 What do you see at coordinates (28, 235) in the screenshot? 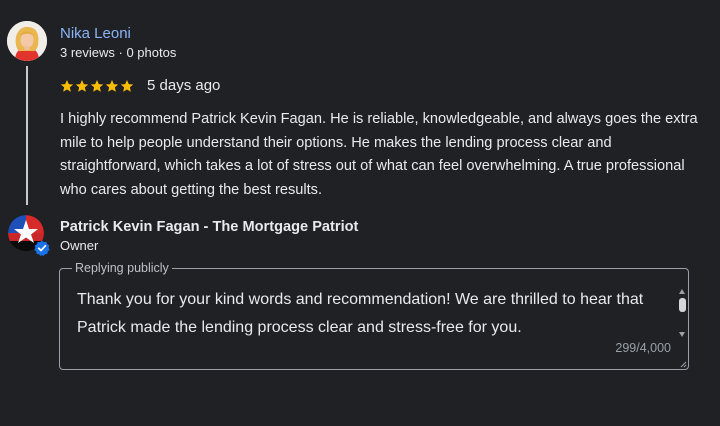
I see `owner-avatar` at bounding box center [28, 235].